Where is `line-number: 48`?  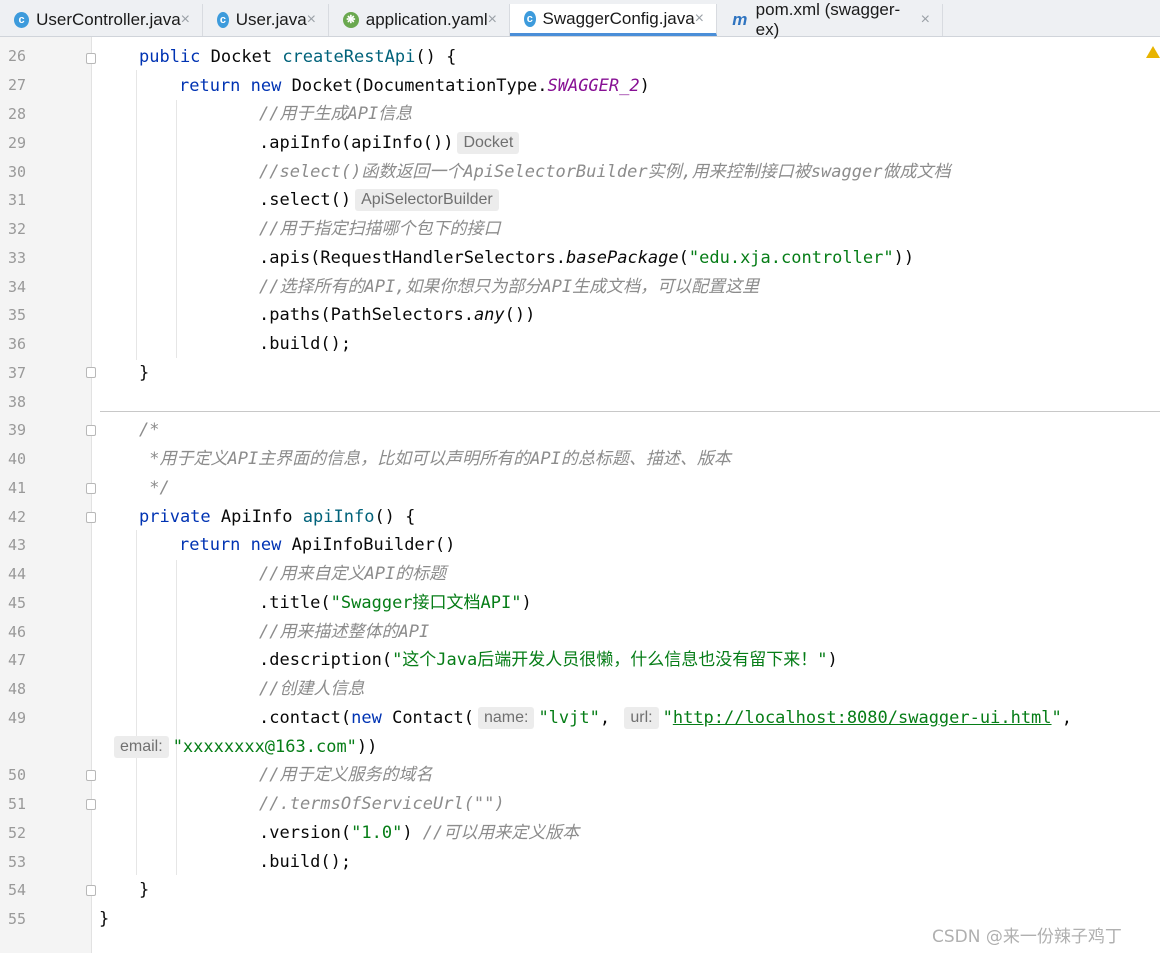 line-number: 48 is located at coordinates (16, 689).